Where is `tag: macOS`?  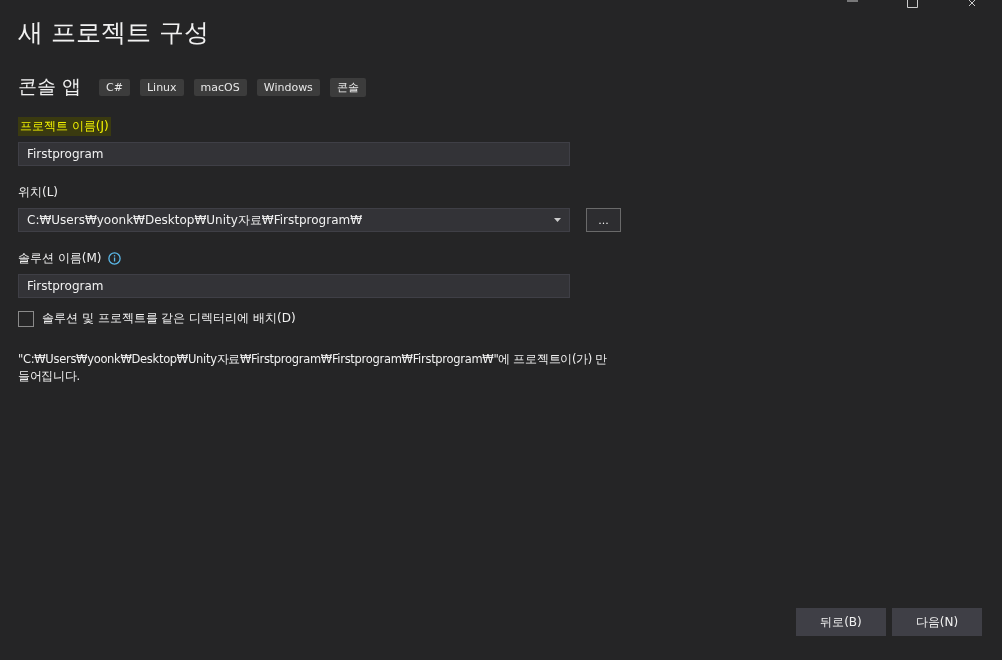
tag: macOS is located at coordinates (220, 87).